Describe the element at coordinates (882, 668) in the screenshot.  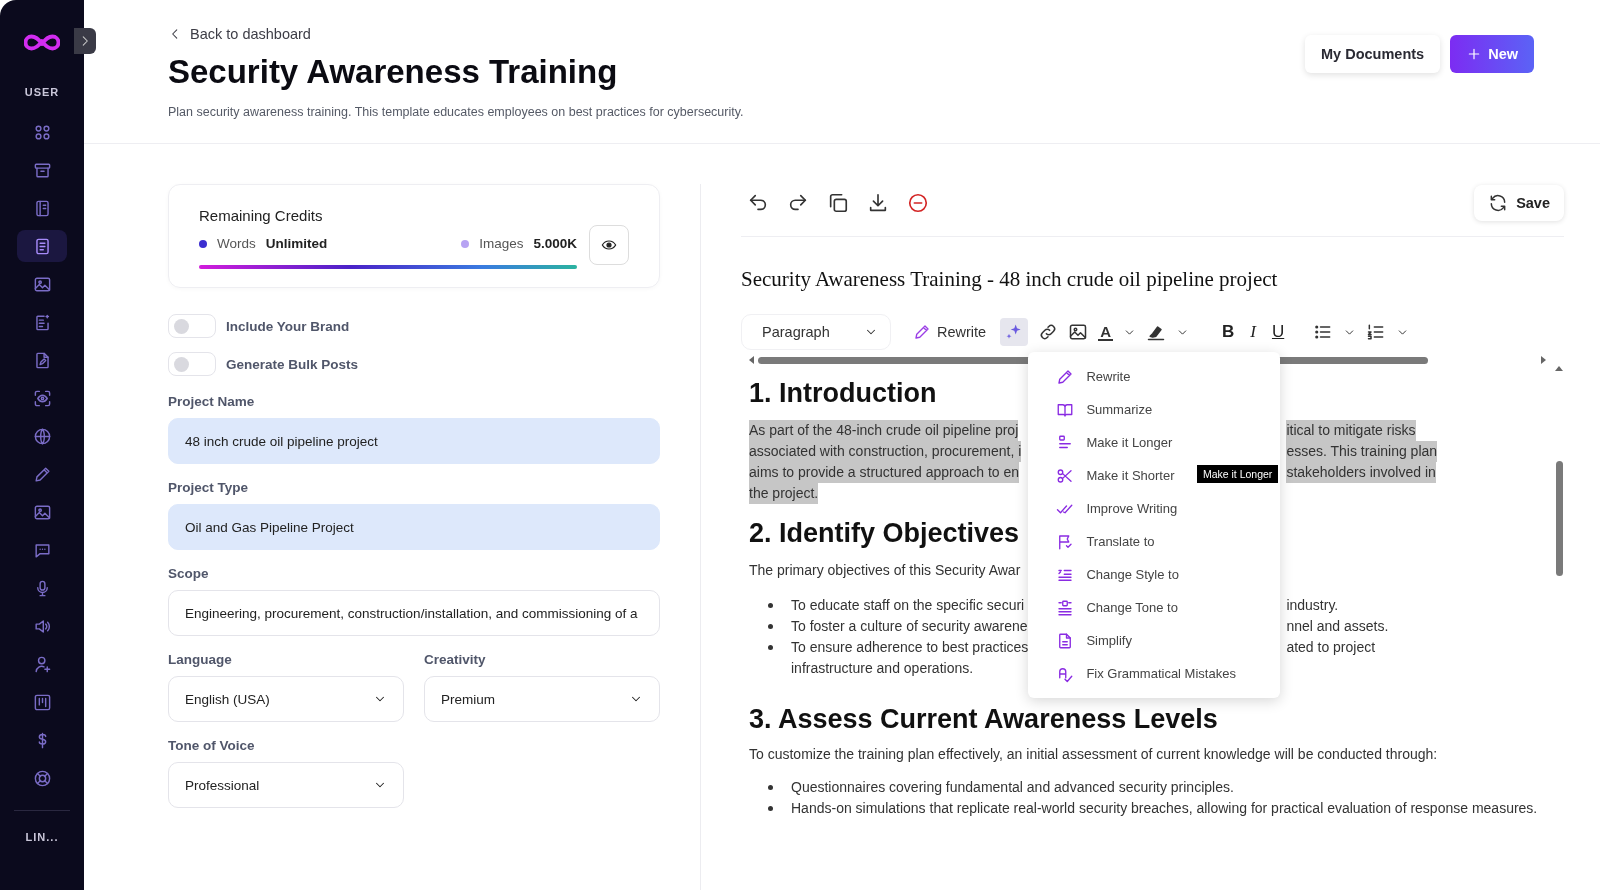
I see `list-item-text: infrastructure and operations.` at that location.